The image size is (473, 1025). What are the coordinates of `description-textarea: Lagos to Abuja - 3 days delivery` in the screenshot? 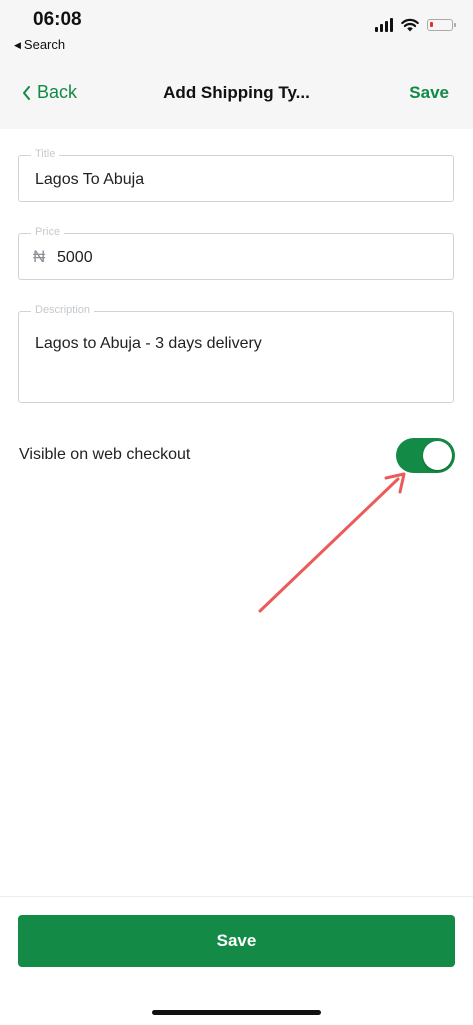 It's located at (148, 344).